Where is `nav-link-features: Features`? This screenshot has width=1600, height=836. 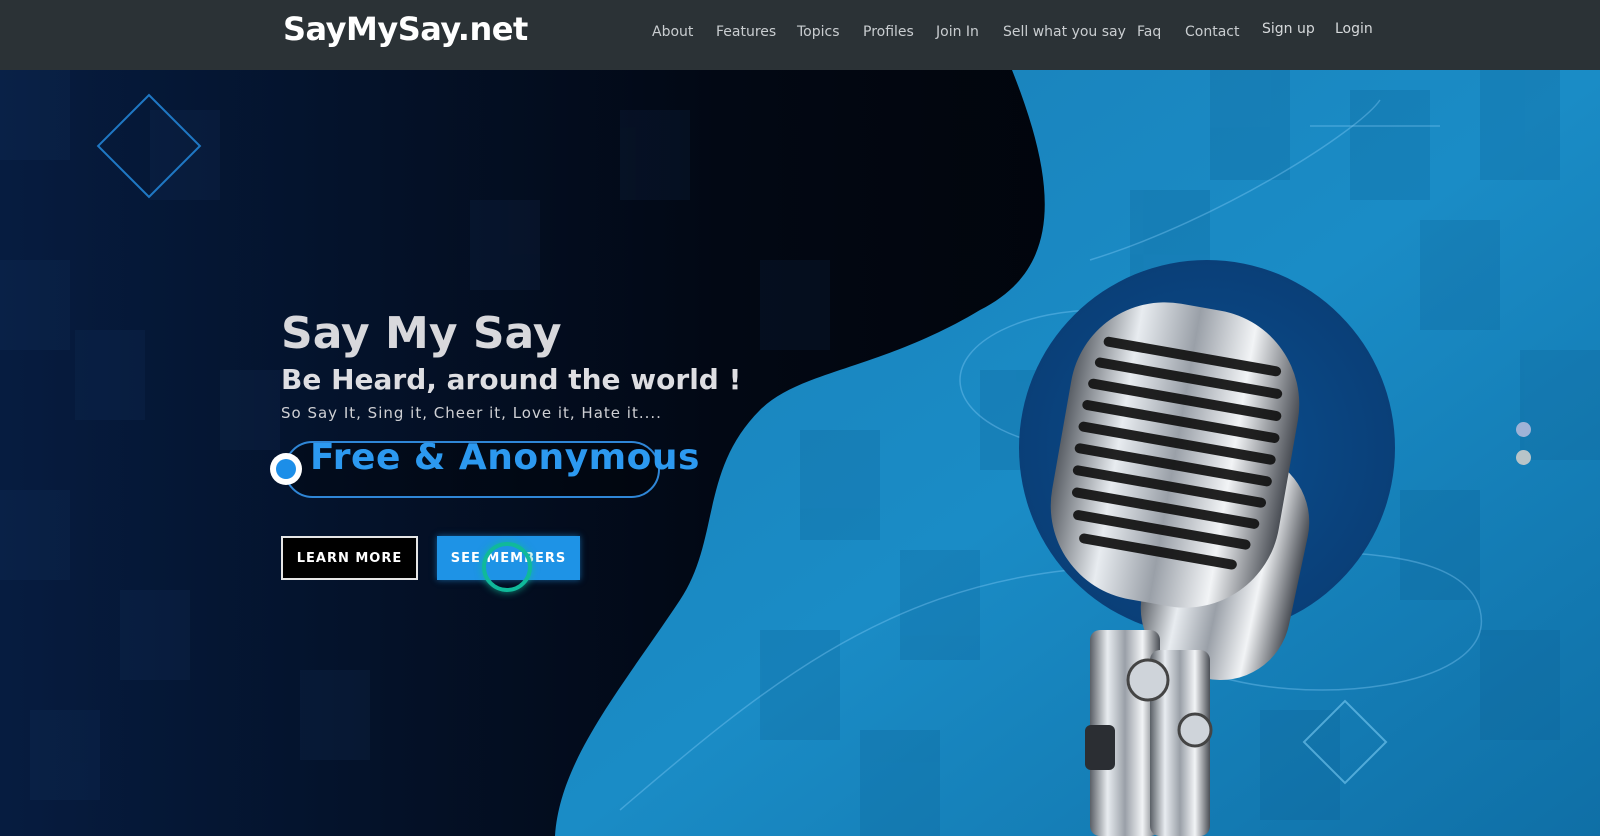 nav-link-features: Features is located at coordinates (746, 32).